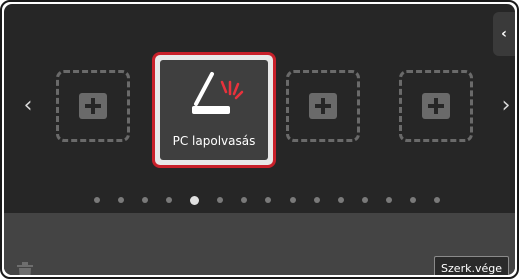 This screenshot has width=519, height=279. What do you see at coordinates (218, 93) in the screenshot?
I see `scanner-icon` at bounding box center [218, 93].